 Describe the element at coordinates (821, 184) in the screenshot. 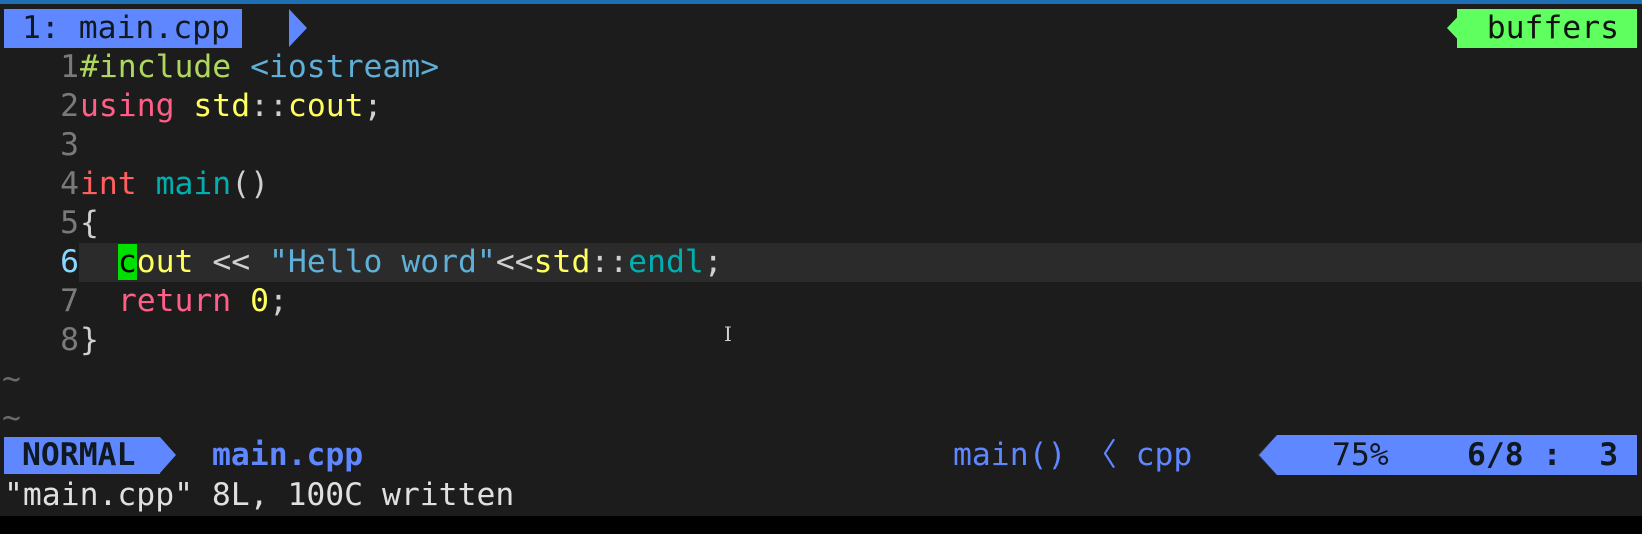

I see `code-line: 4 int main()` at that location.